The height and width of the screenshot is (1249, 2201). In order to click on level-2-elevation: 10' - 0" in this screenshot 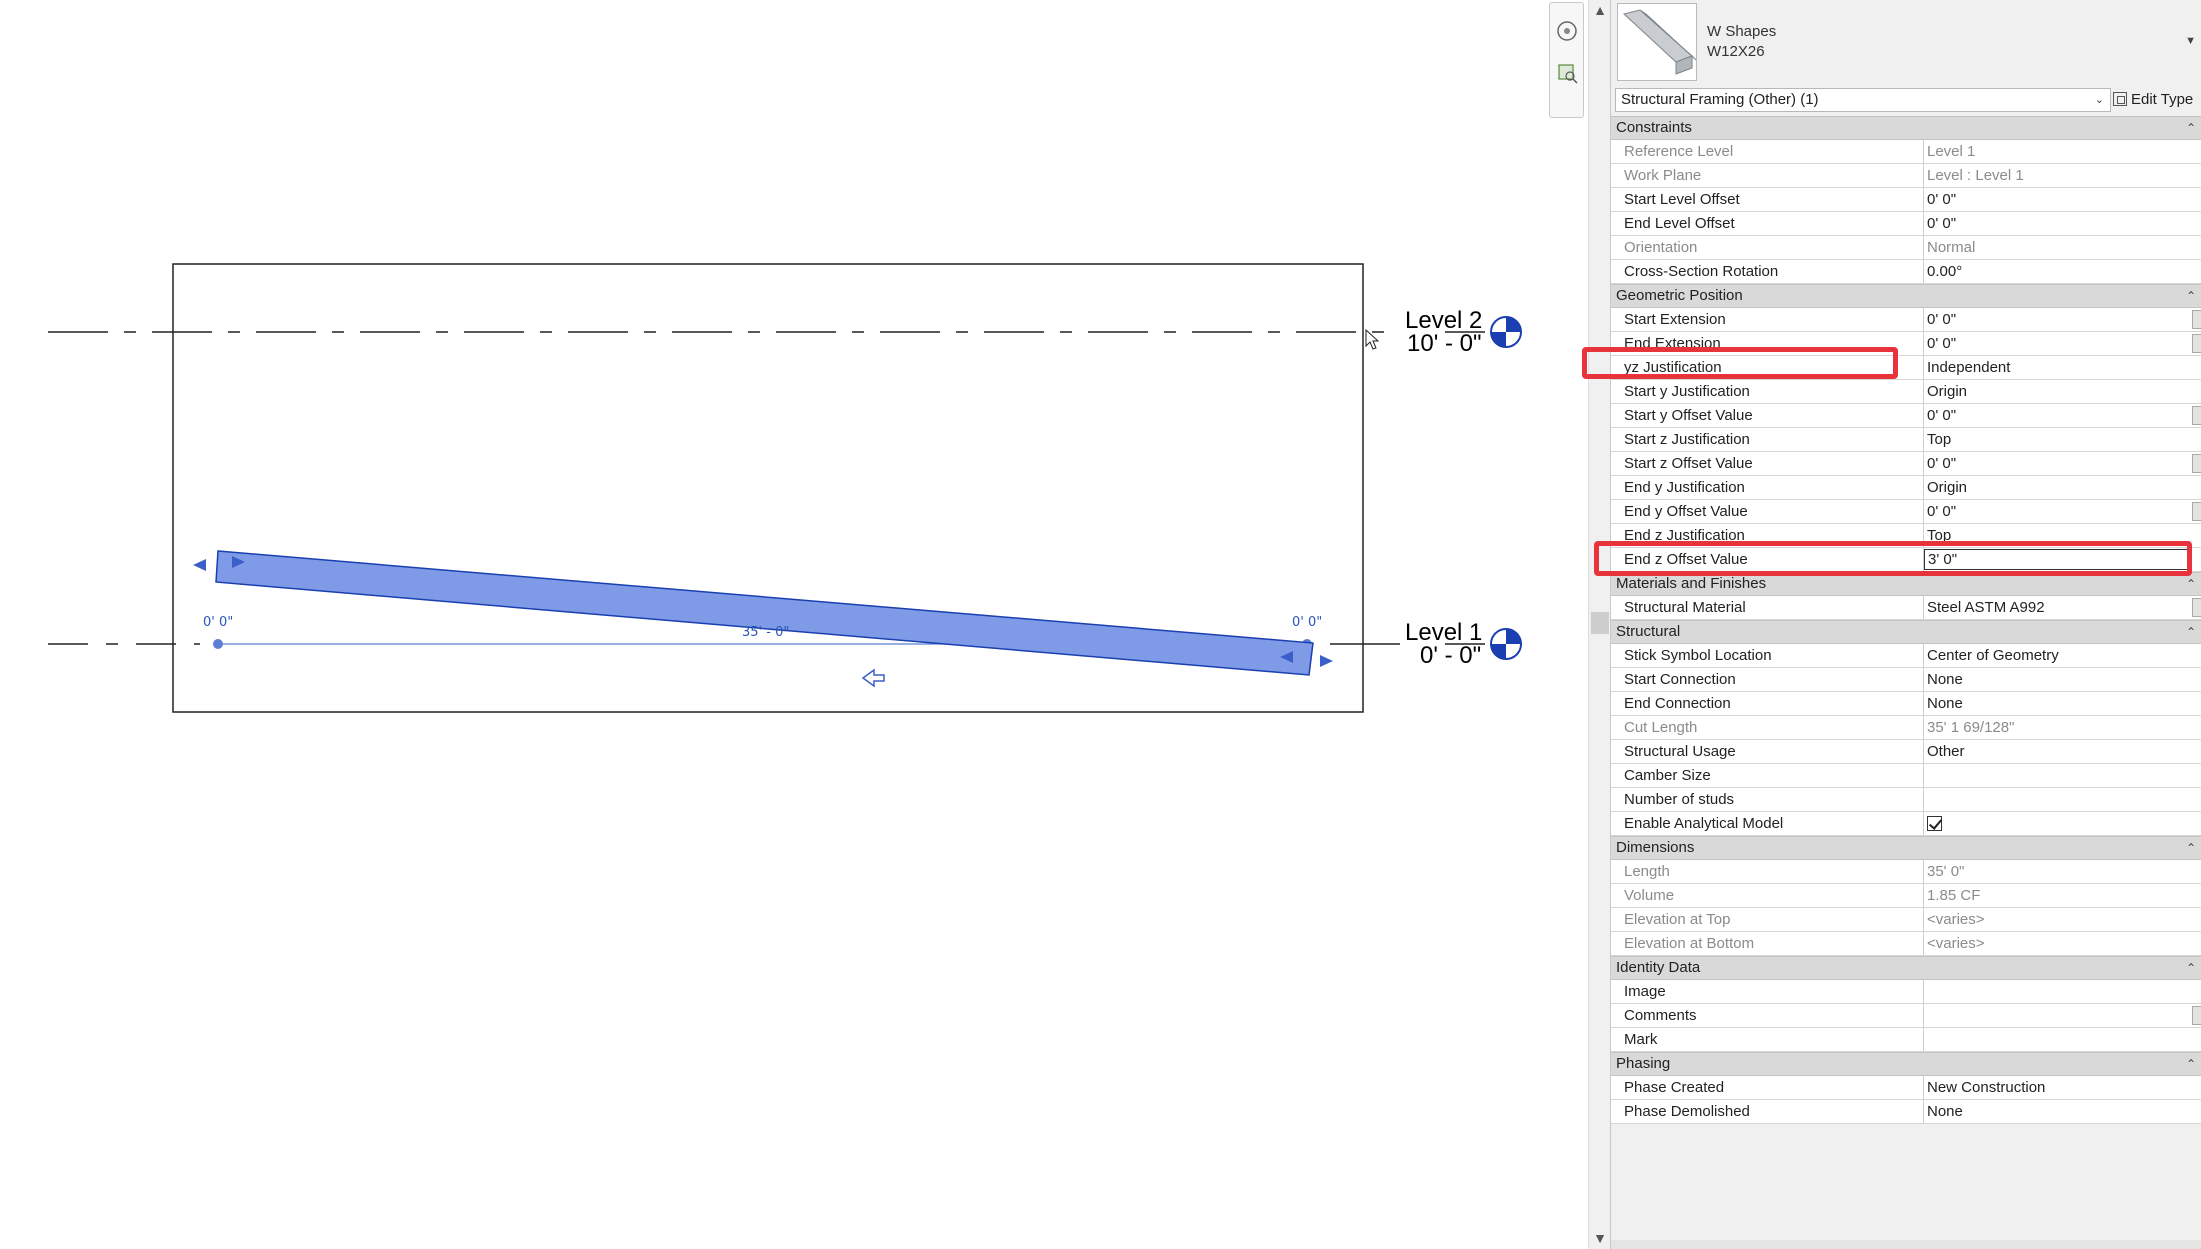, I will do `click(1444, 344)`.